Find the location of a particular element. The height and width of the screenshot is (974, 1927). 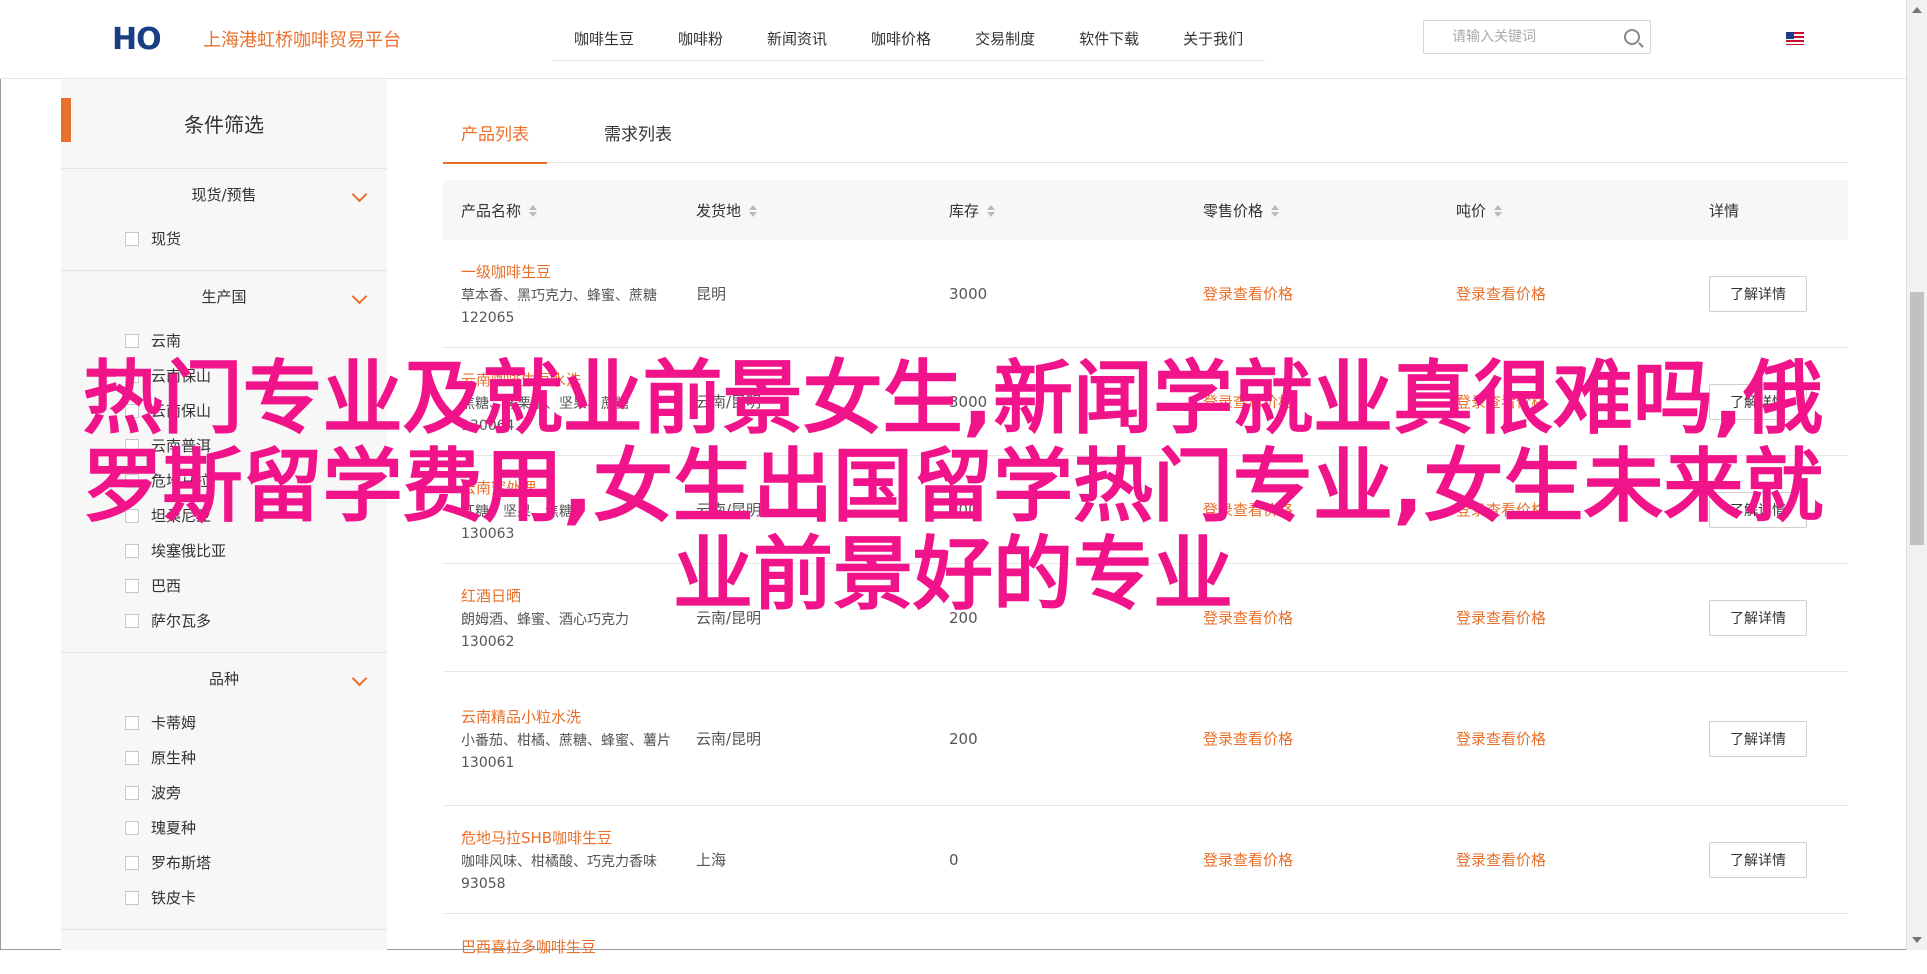

scroll-up-arrow-icon is located at coordinates (1917, 10).